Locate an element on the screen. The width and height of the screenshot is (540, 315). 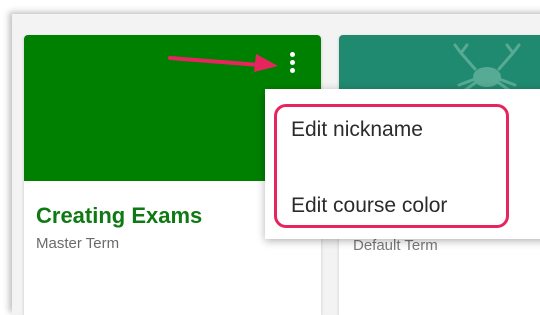
annotation-arrow-icon is located at coordinates (223, 63).